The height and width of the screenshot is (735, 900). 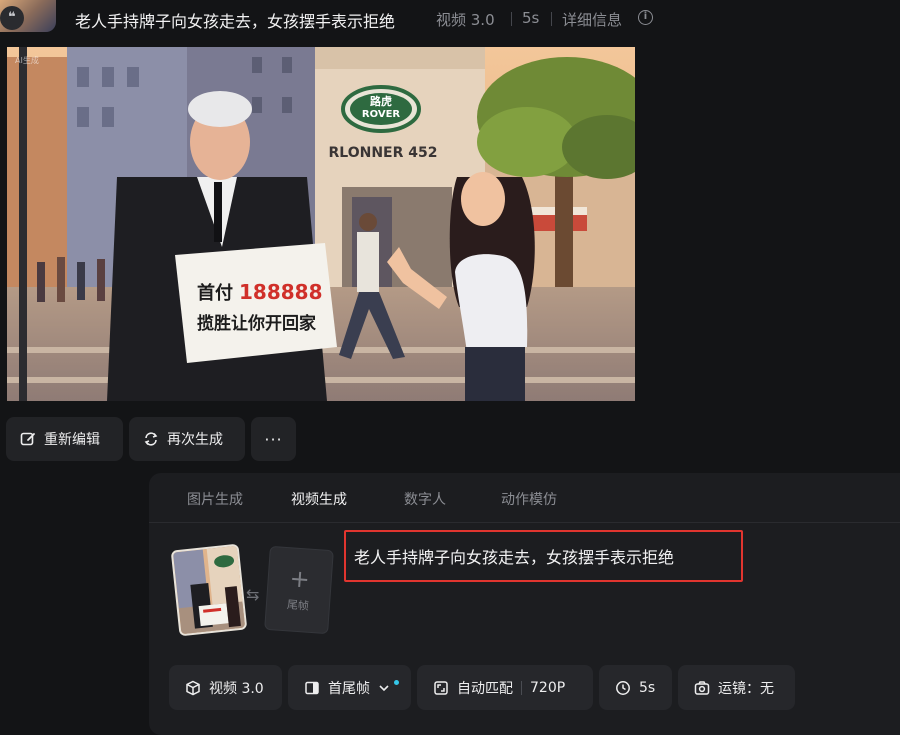 What do you see at coordinates (514, 557) in the screenshot?
I see `prompt-text: 老人手持牌子向女孩走去，女孩摆手表示拒绝` at bounding box center [514, 557].